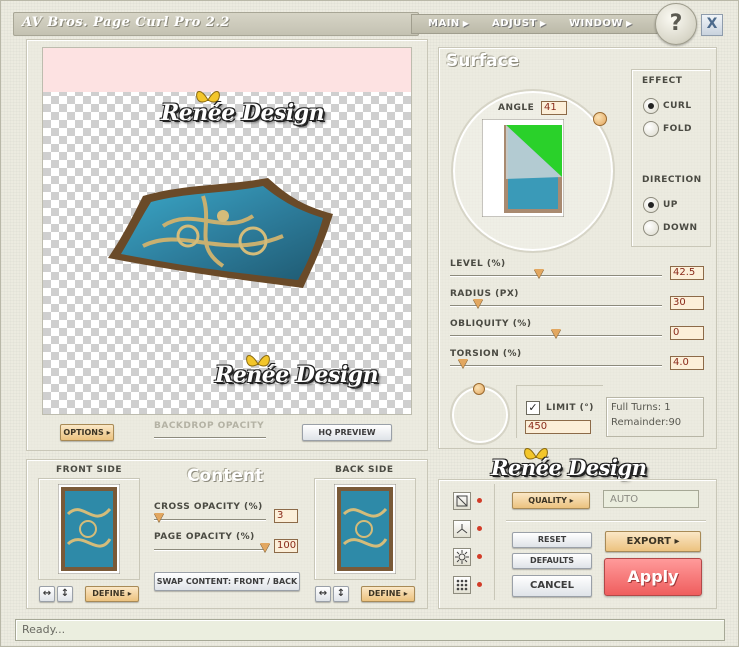 The width and height of the screenshot is (739, 647). I want to click on radius-slider-thumb, so click(477, 303).